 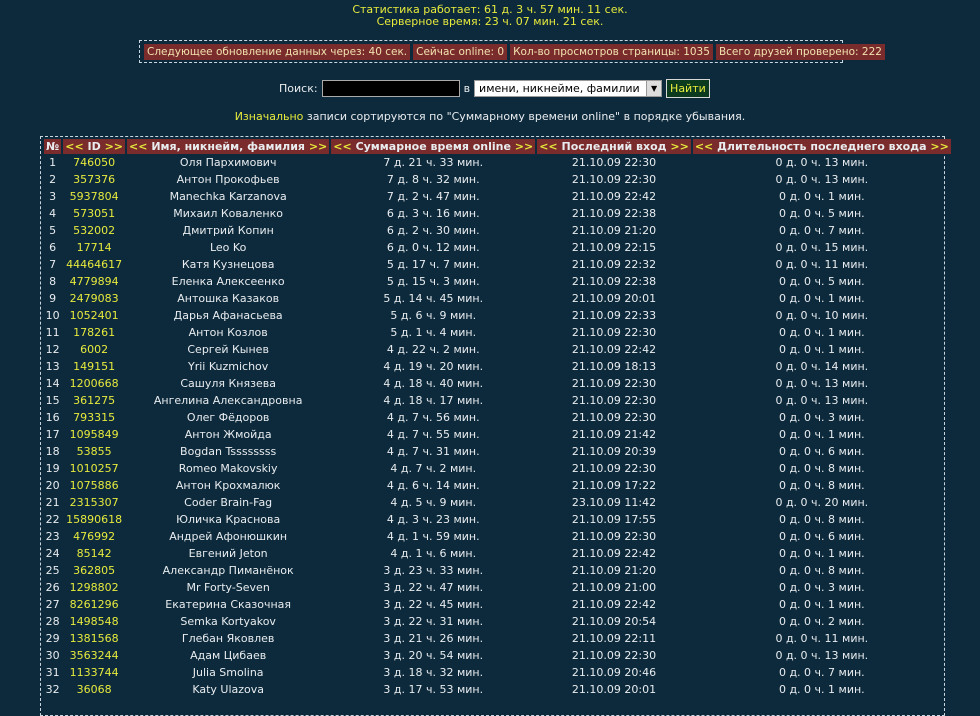 I want to click on header-last-login-sort: << Последний вход >>, so click(x=614, y=146).